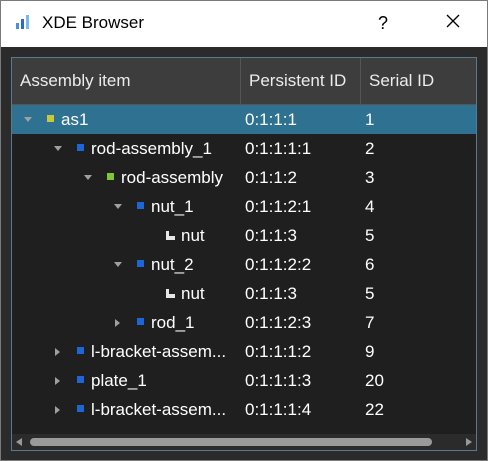  What do you see at coordinates (75, 119) in the screenshot?
I see `assembly-item-name: as1` at bounding box center [75, 119].